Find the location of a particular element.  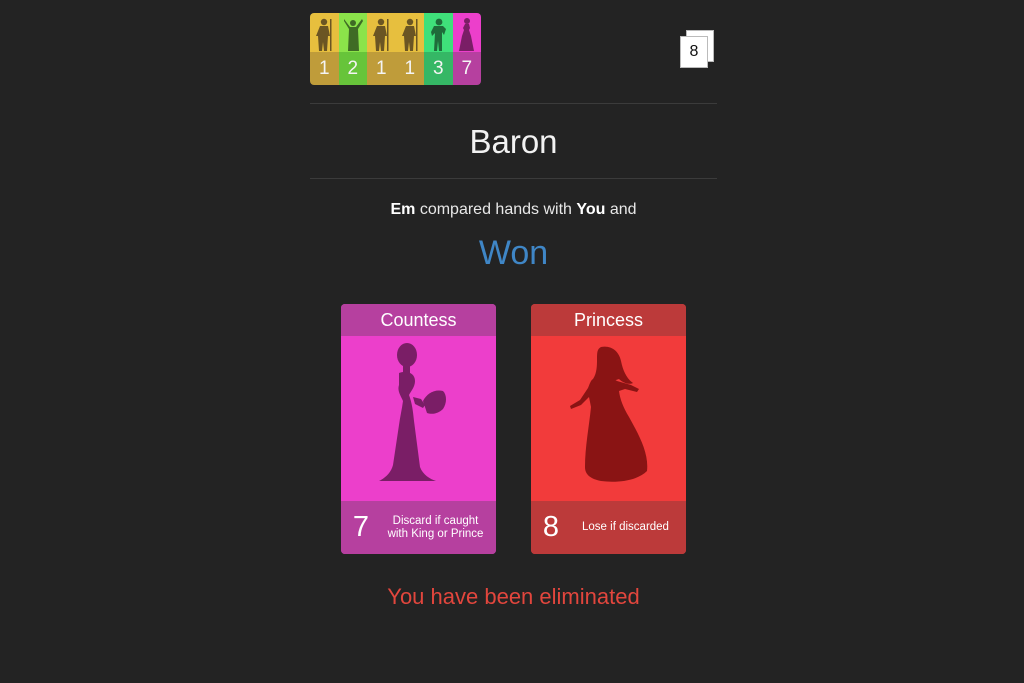

card-name: Countess is located at coordinates (418, 320).